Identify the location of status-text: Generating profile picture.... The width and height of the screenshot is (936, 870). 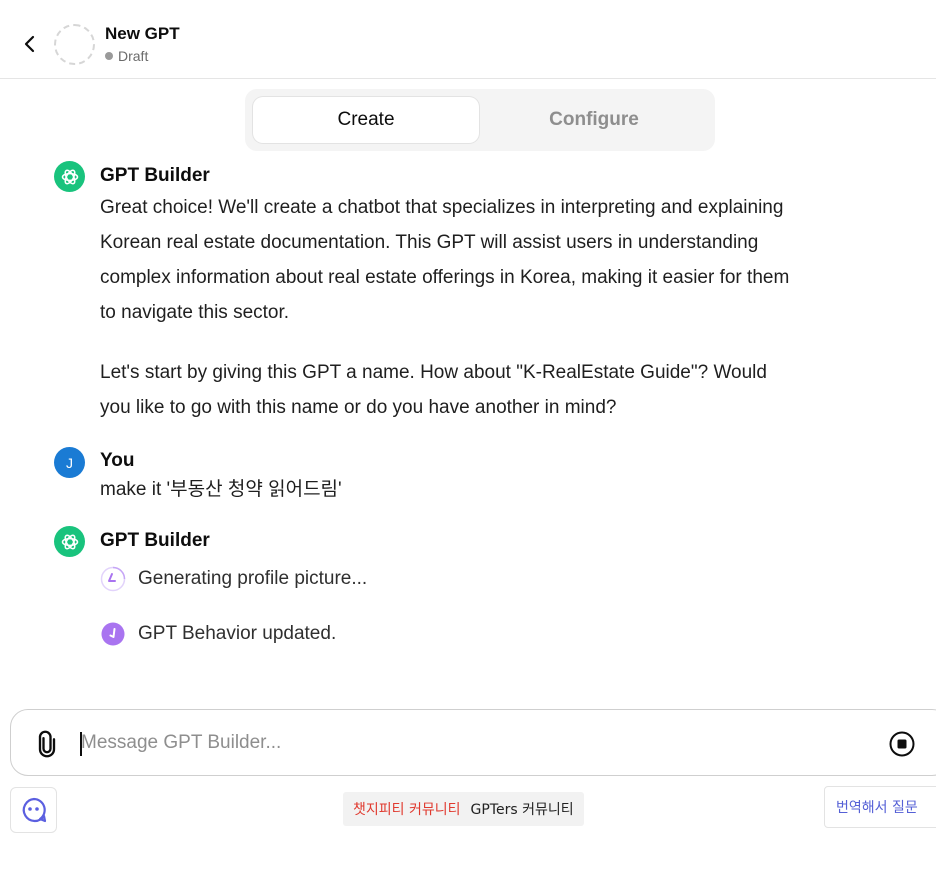
(253, 578).